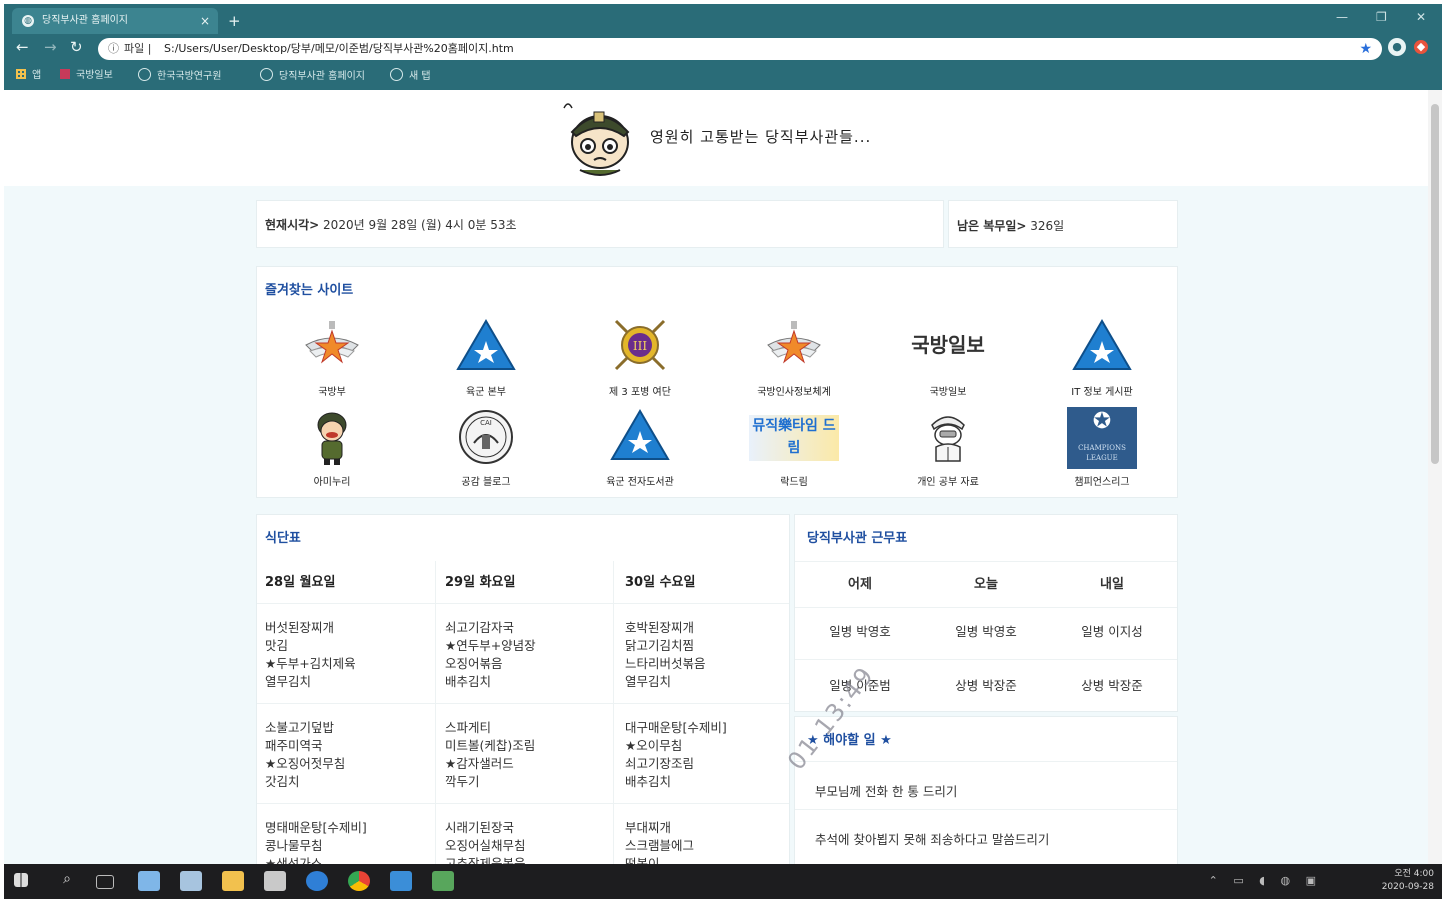  What do you see at coordinates (105, 882) in the screenshot?
I see `task-view-icon` at bounding box center [105, 882].